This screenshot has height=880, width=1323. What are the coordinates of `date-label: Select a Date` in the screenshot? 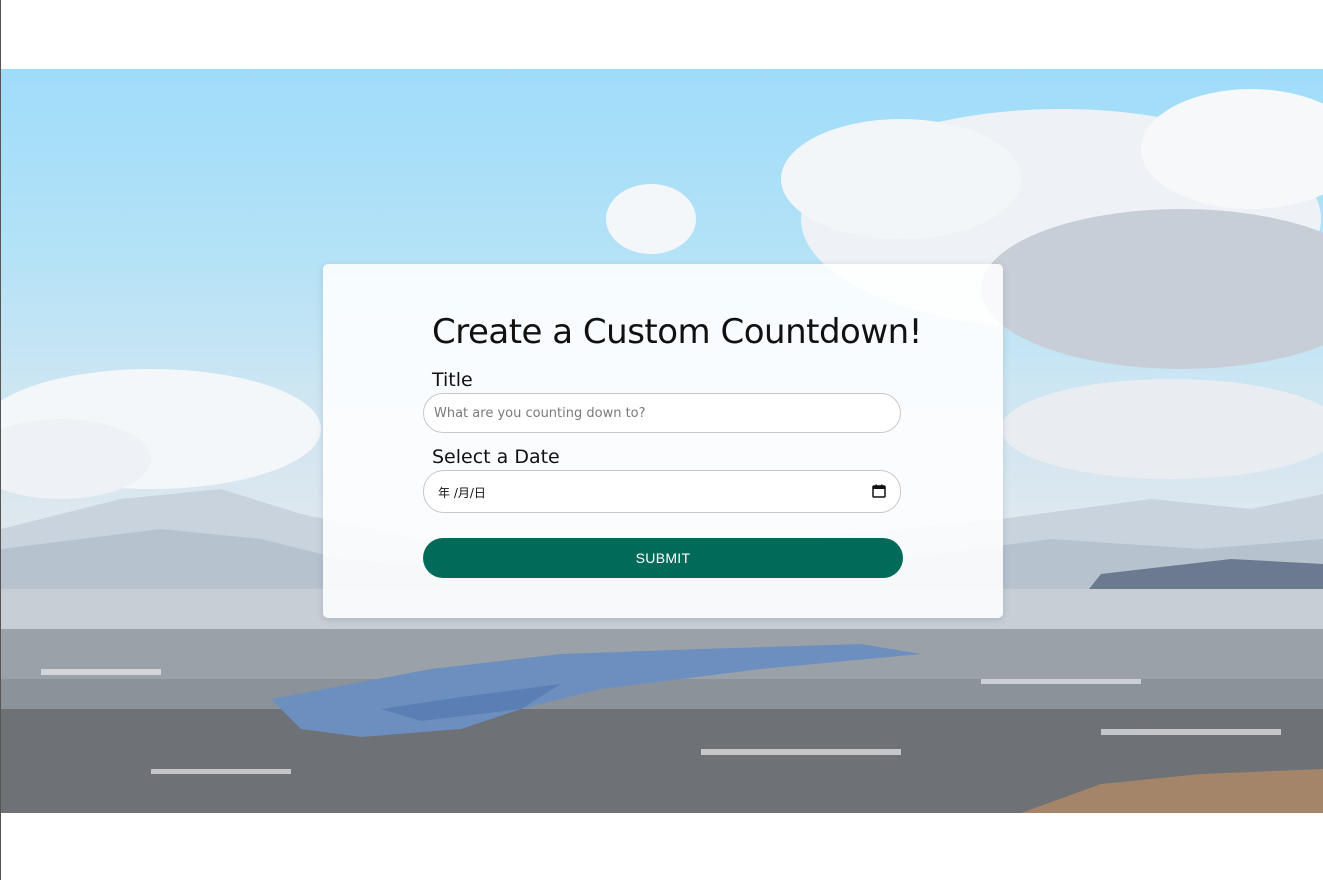 It's located at (496, 457).